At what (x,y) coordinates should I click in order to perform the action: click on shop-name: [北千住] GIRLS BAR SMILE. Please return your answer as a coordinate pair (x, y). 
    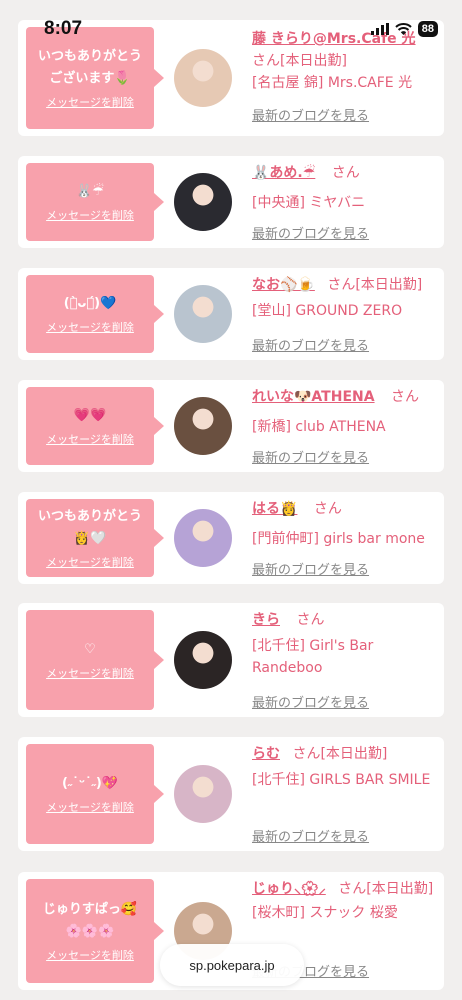
    Looking at the image, I should click on (341, 780).